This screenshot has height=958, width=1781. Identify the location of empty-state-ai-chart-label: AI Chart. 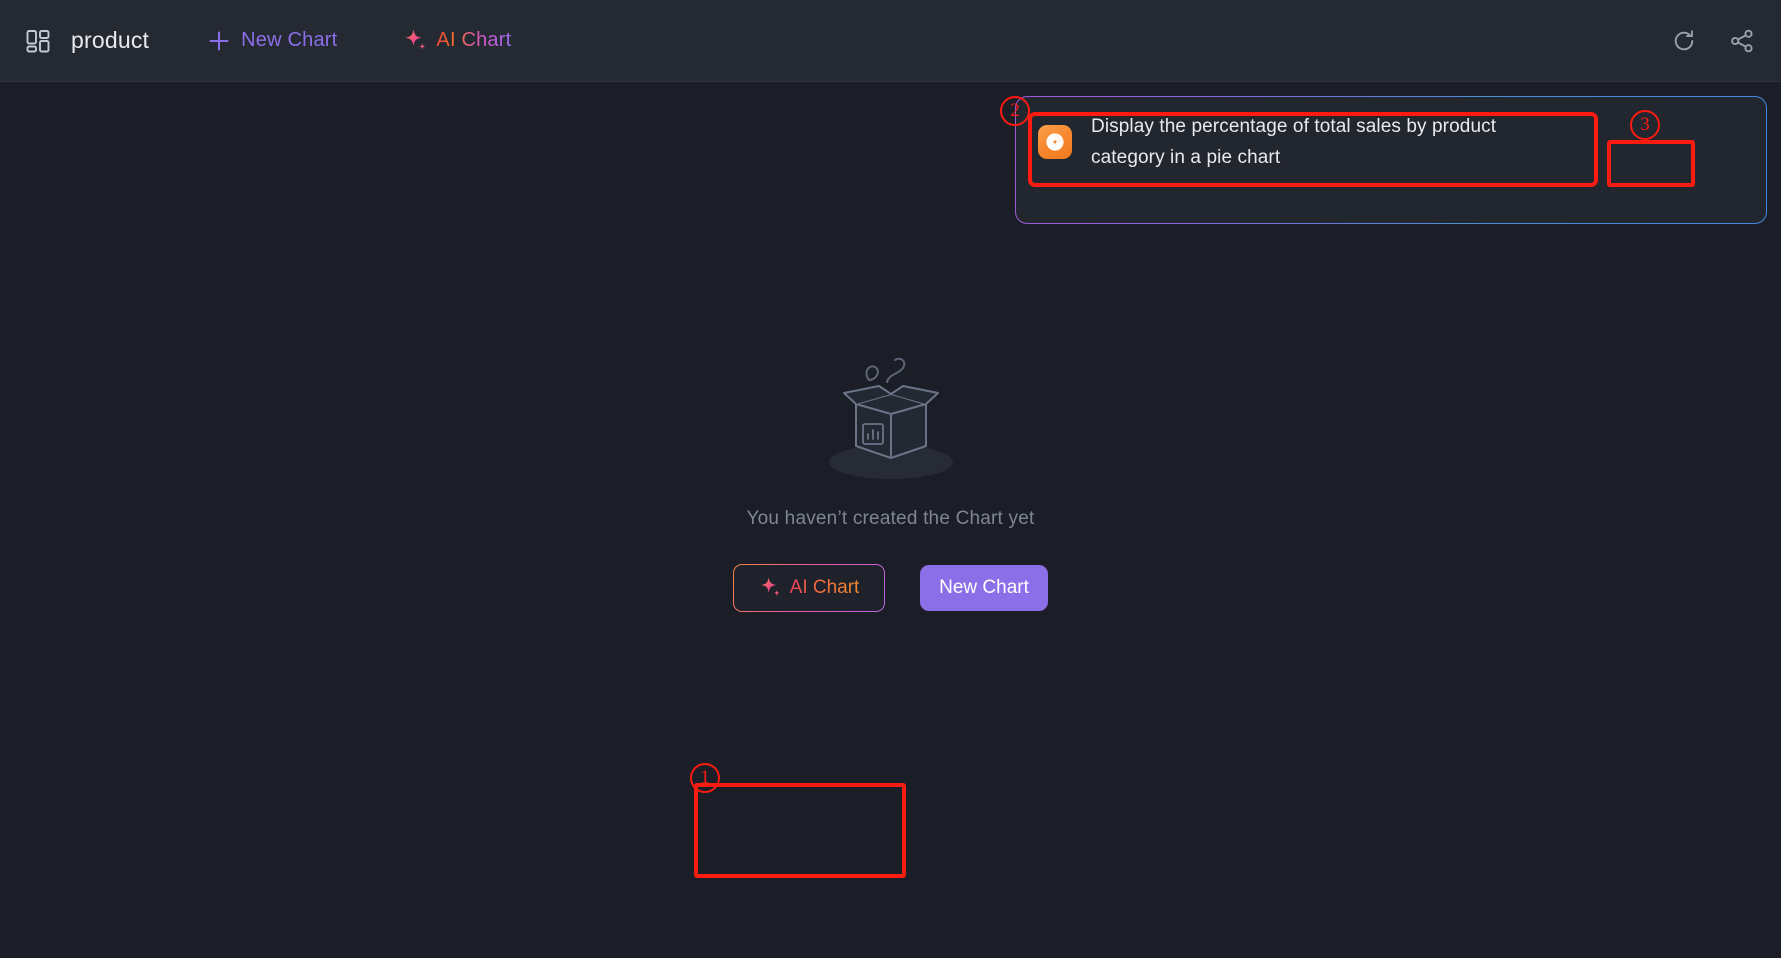
(824, 587).